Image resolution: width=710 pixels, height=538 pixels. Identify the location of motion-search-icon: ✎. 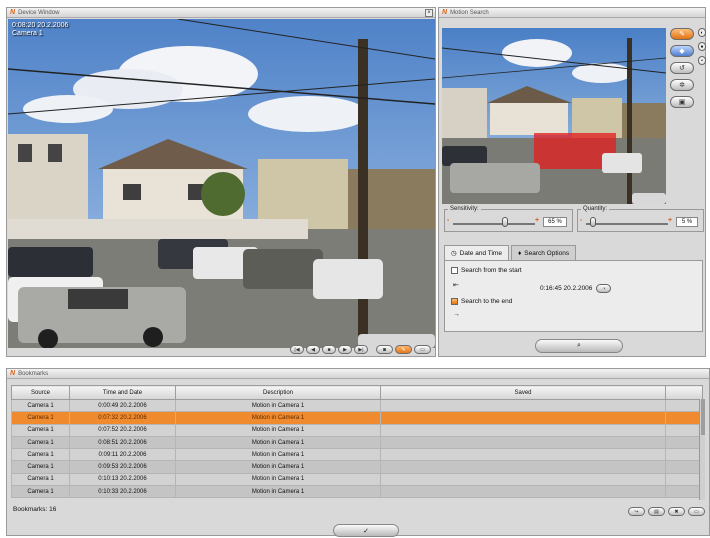
(403, 349).